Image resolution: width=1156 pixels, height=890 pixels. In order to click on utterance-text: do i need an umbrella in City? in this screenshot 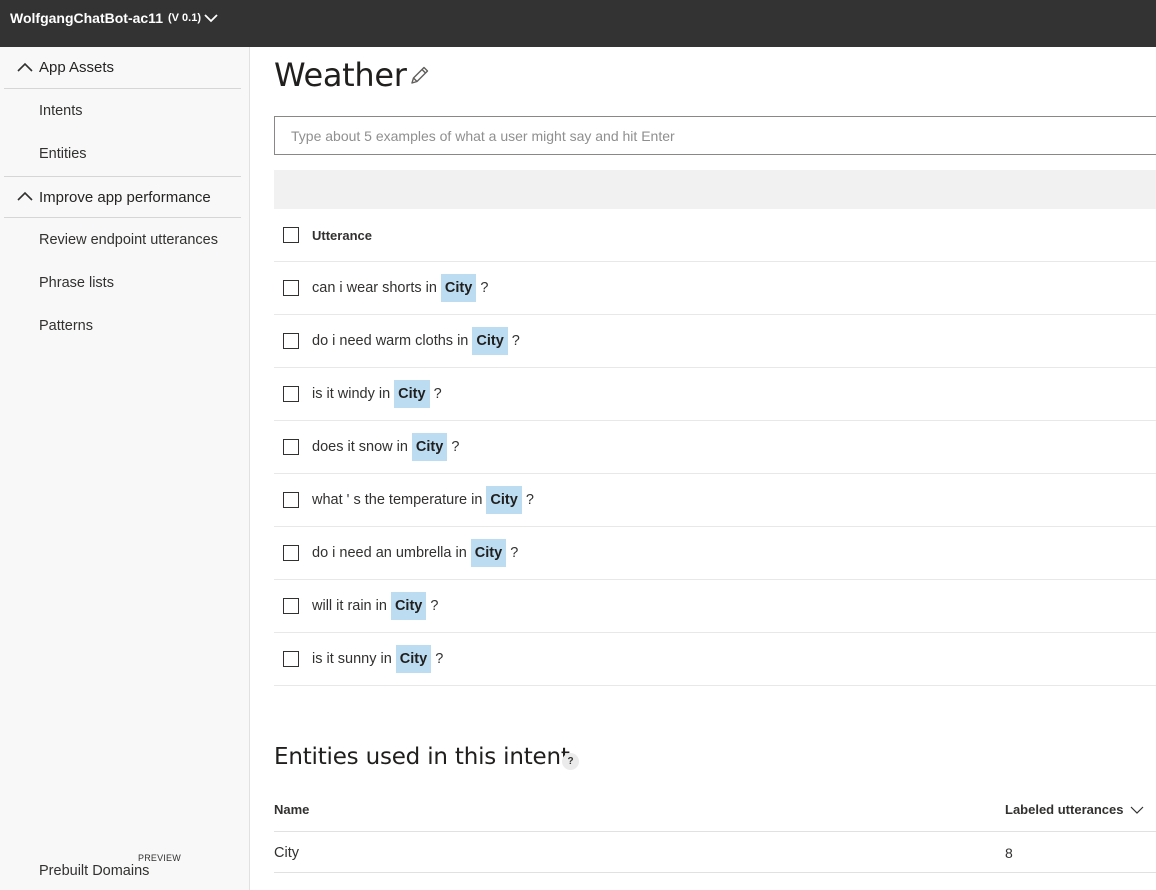, I will do `click(415, 553)`.